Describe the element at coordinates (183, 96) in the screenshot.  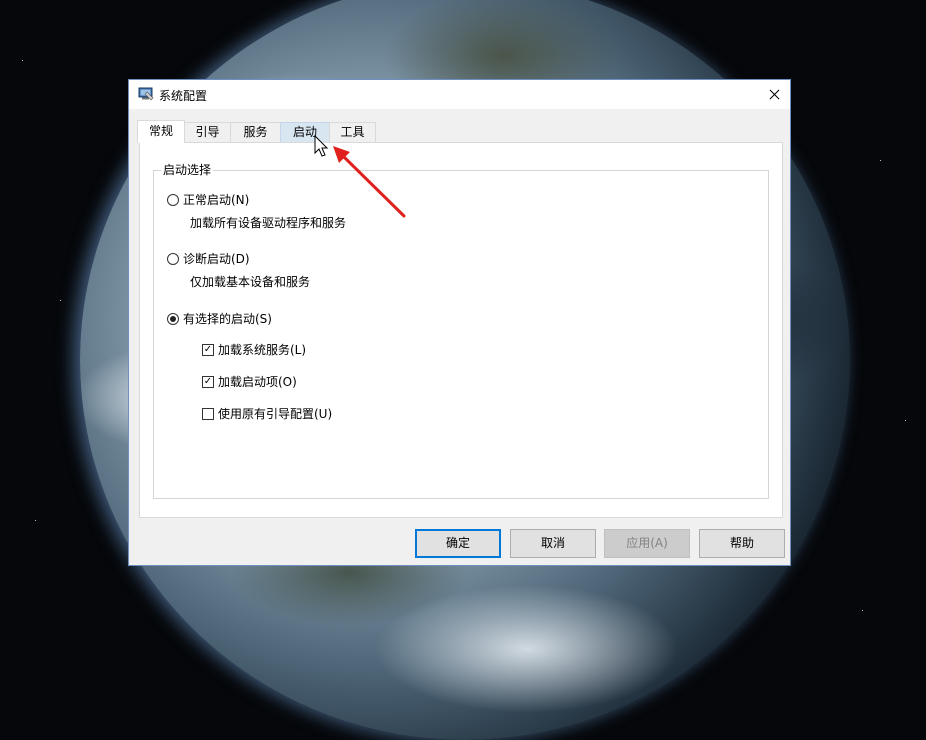
I see `window-title: 系统配置` at that location.